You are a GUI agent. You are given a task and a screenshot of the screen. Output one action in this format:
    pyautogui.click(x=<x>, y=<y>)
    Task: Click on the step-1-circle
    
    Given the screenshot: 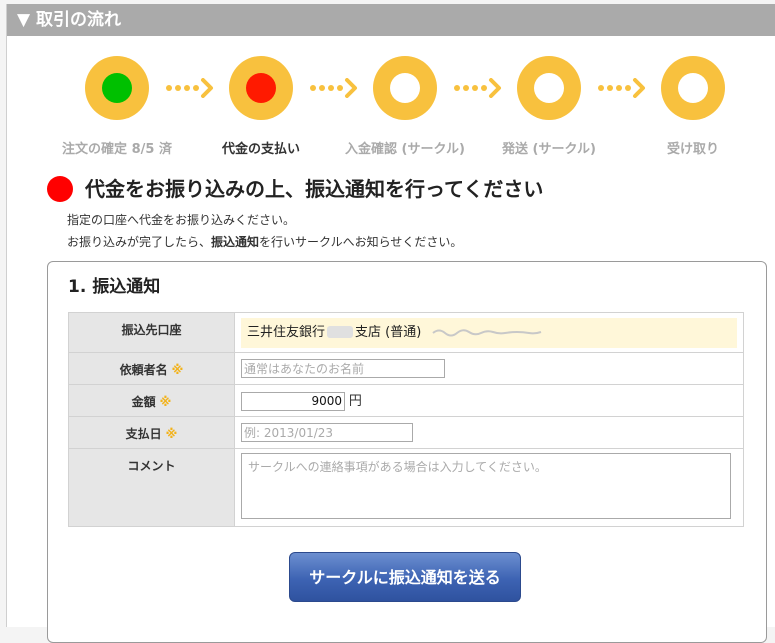 What is the action you would take?
    pyautogui.click(x=117, y=88)
    